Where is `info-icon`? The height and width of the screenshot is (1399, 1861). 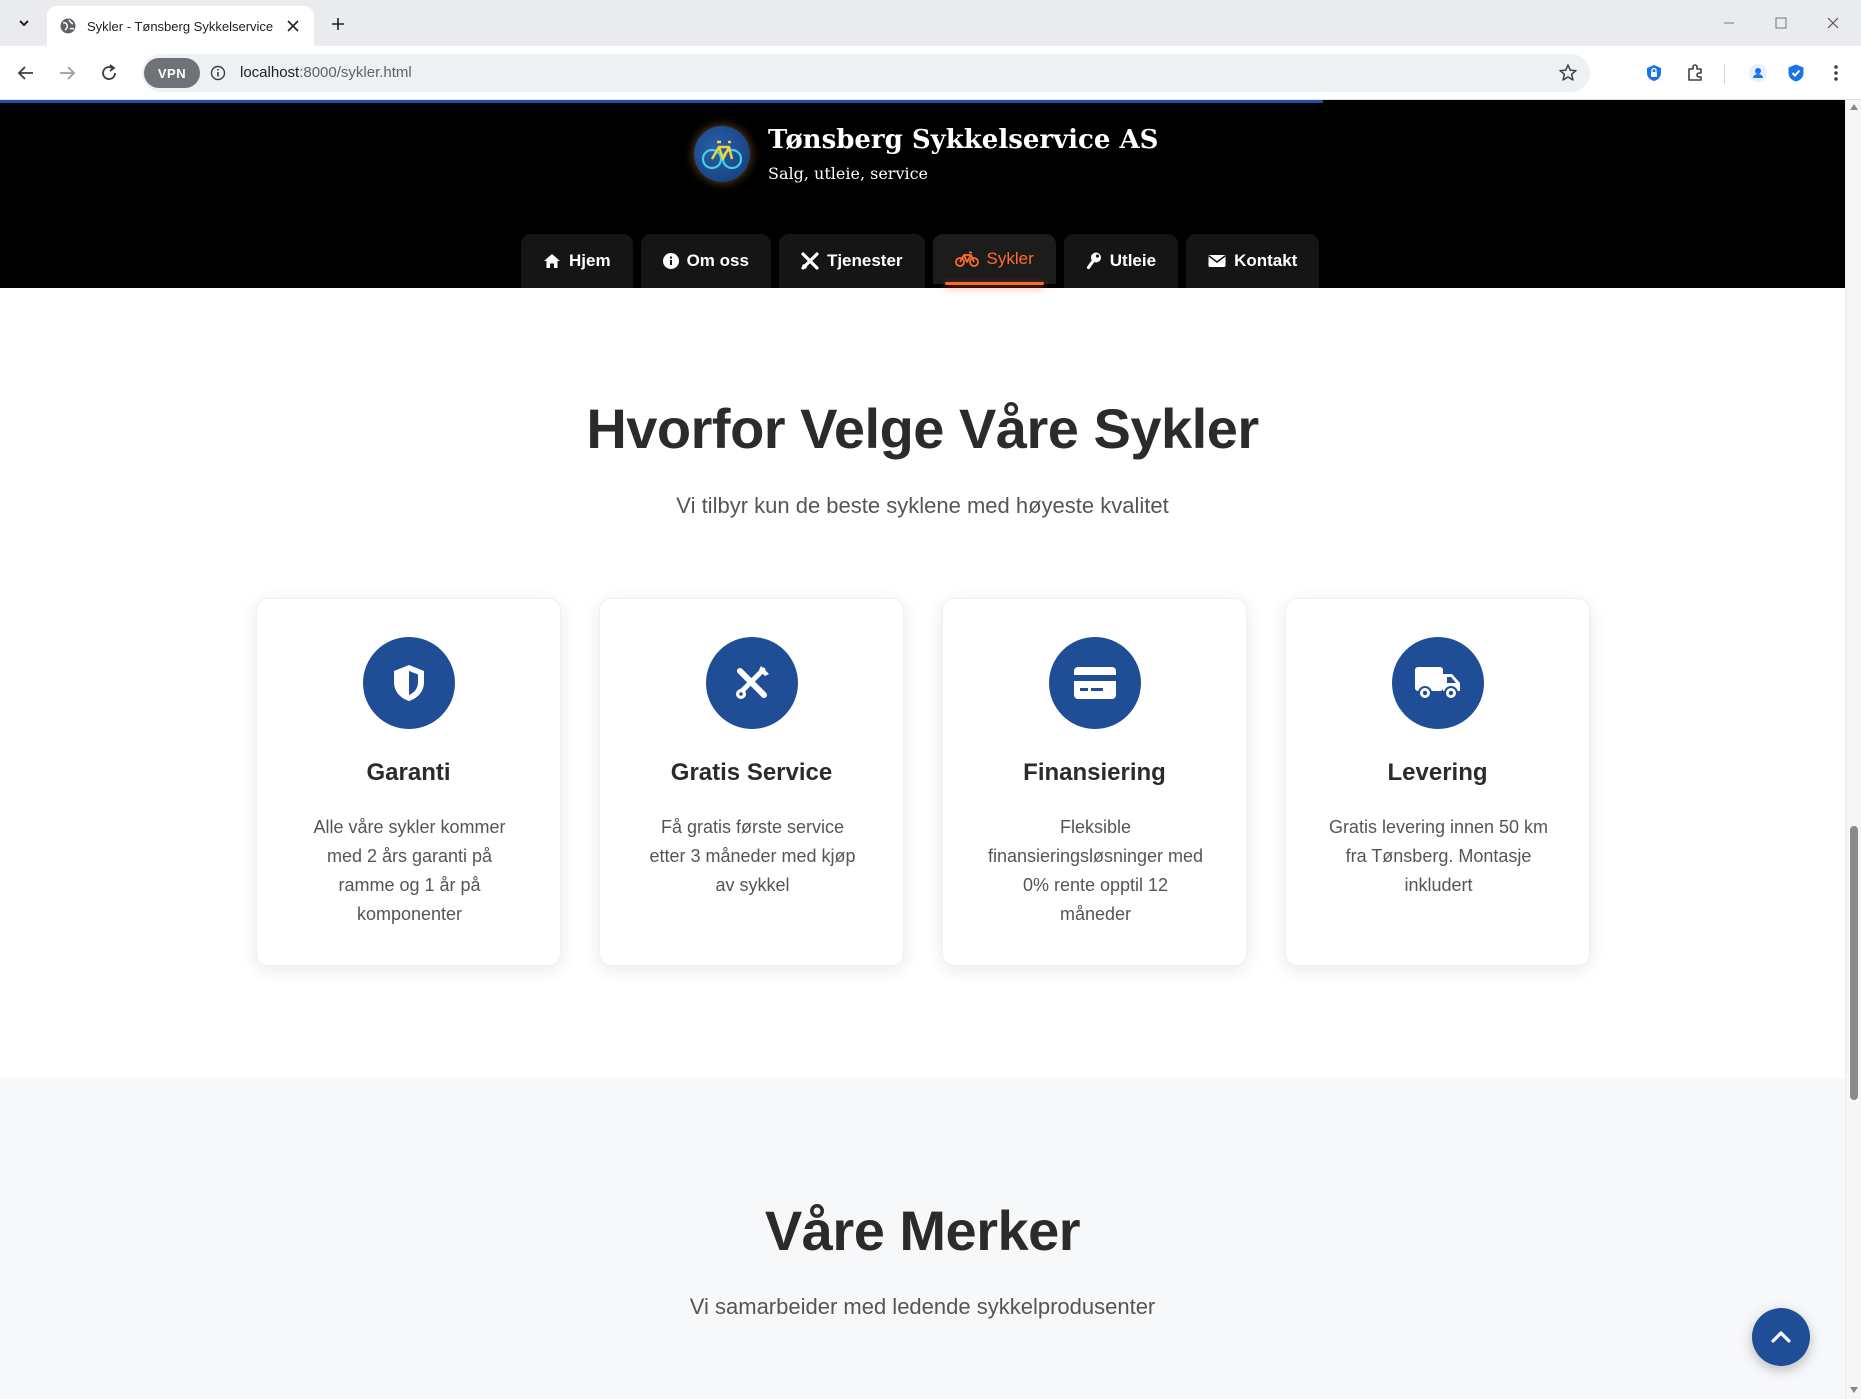 info-icon is located at coordinates (670, 261).